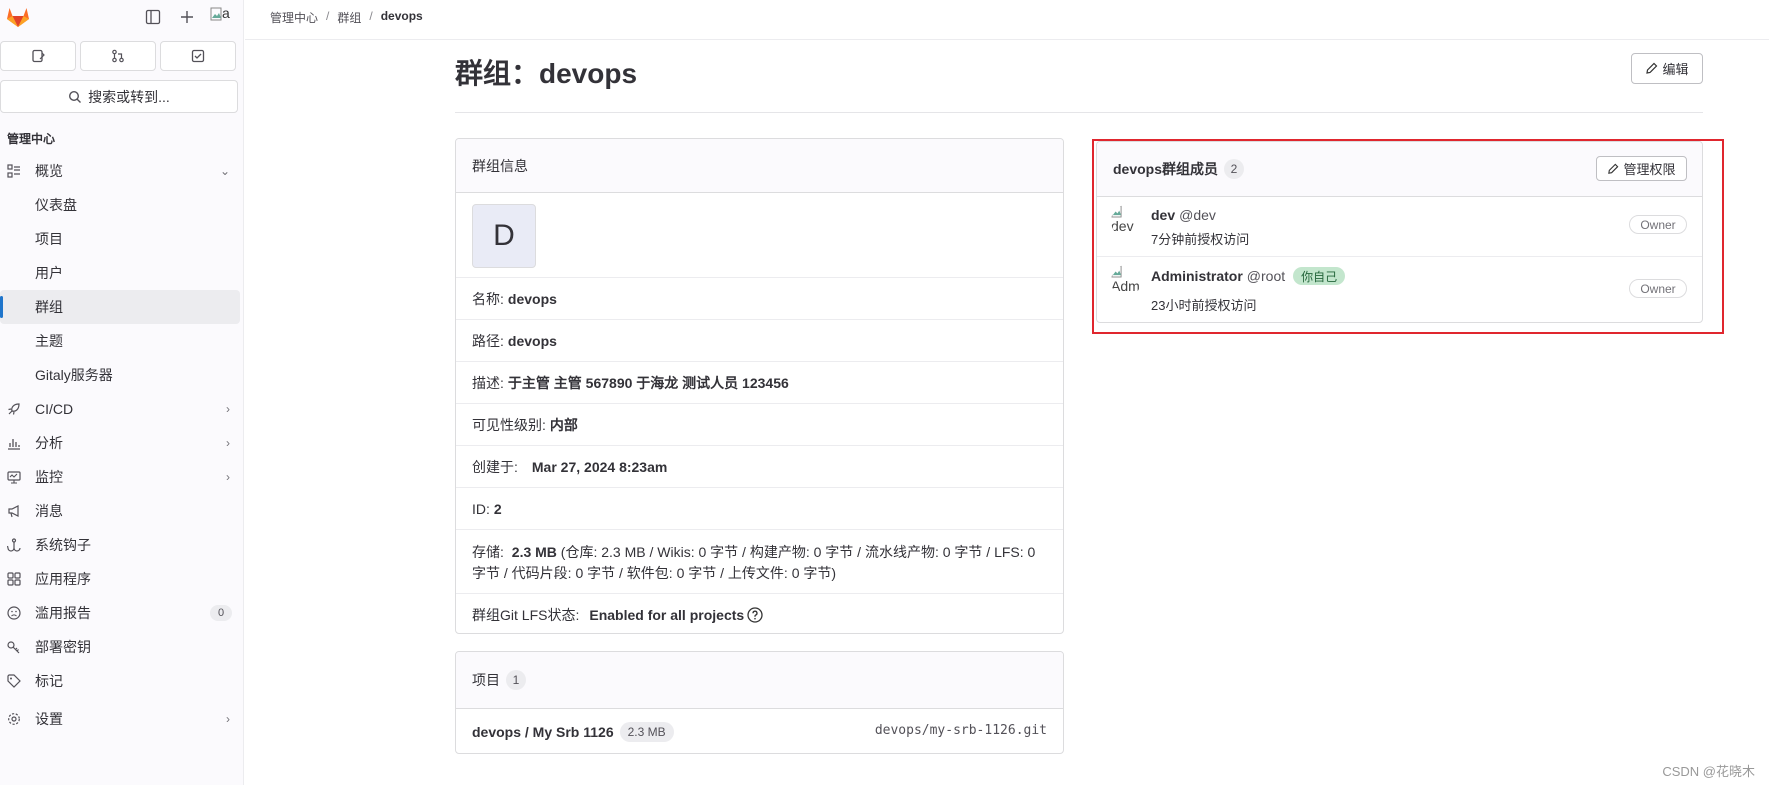  What do you see at coordinates (122, 17) in the screenshot?
I see `sidebar-top: a` at bounding box center [122, 17].